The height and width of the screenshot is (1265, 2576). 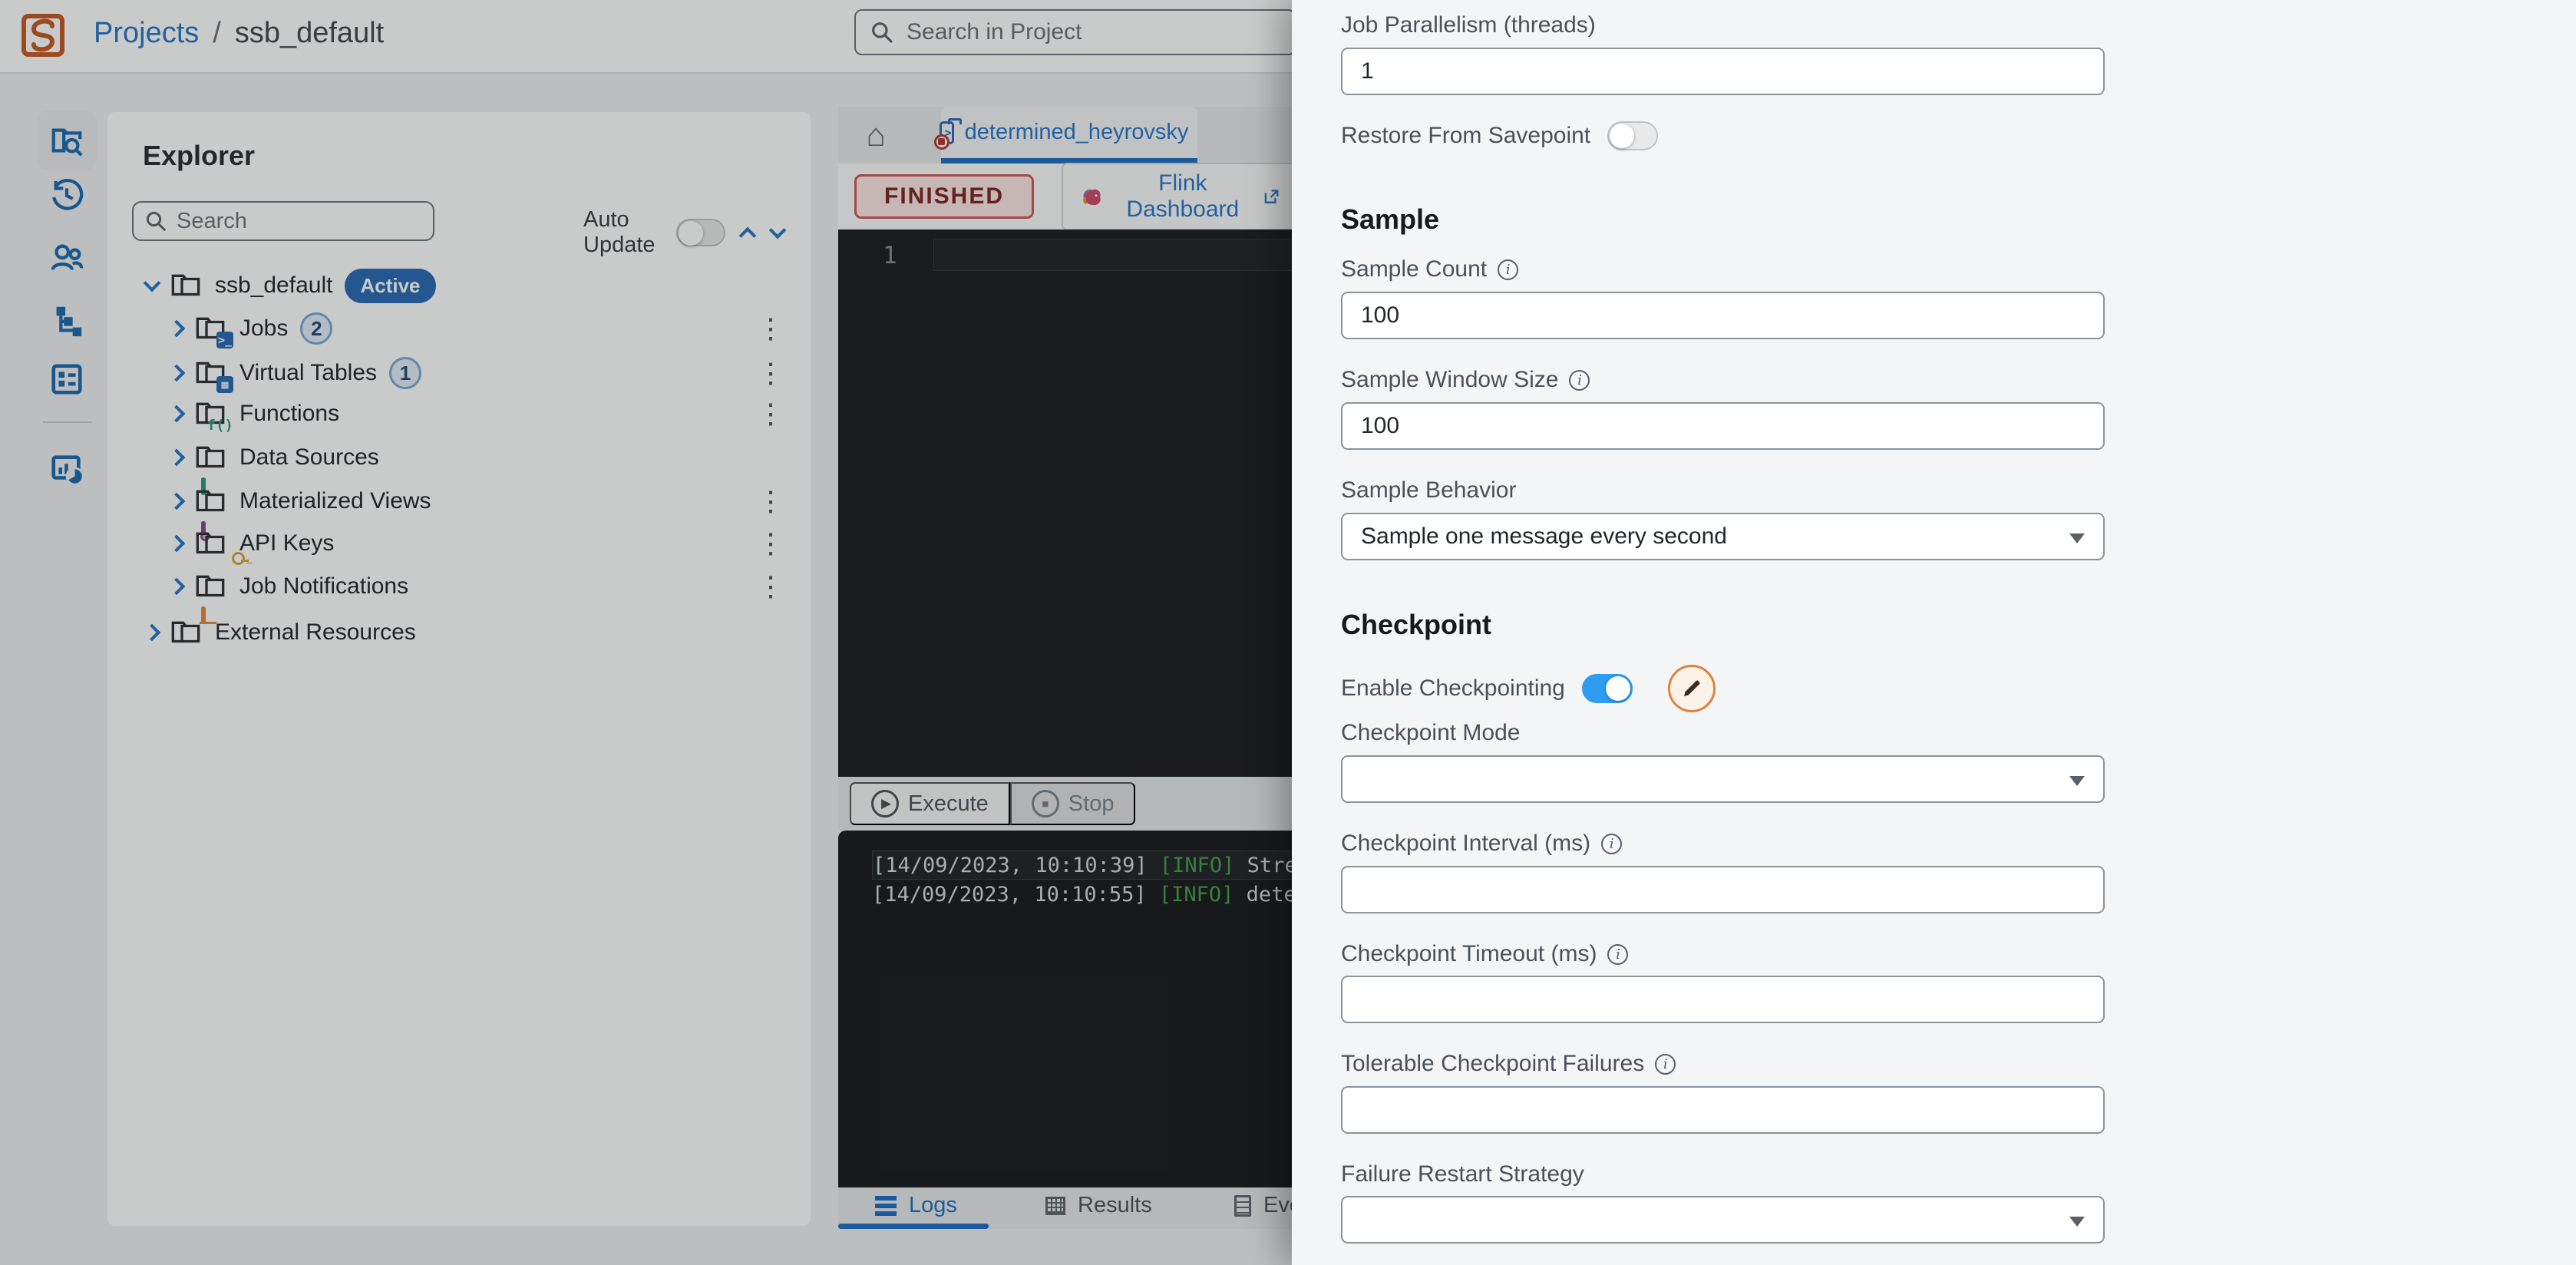 I want to click on sample-window-size-label: Sample Window Size i, so click(x=1465, y=380).